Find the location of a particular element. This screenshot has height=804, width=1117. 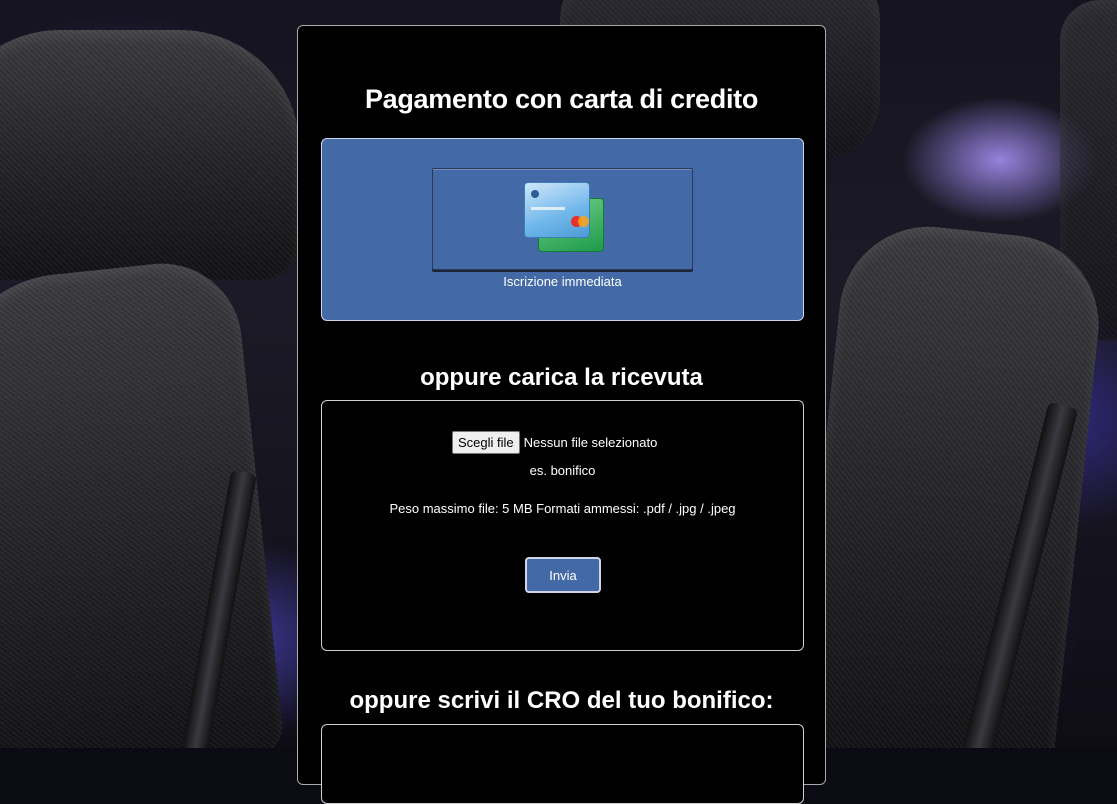

no-file-label: Nessun file selezionato is located at coordinates (590, 442).